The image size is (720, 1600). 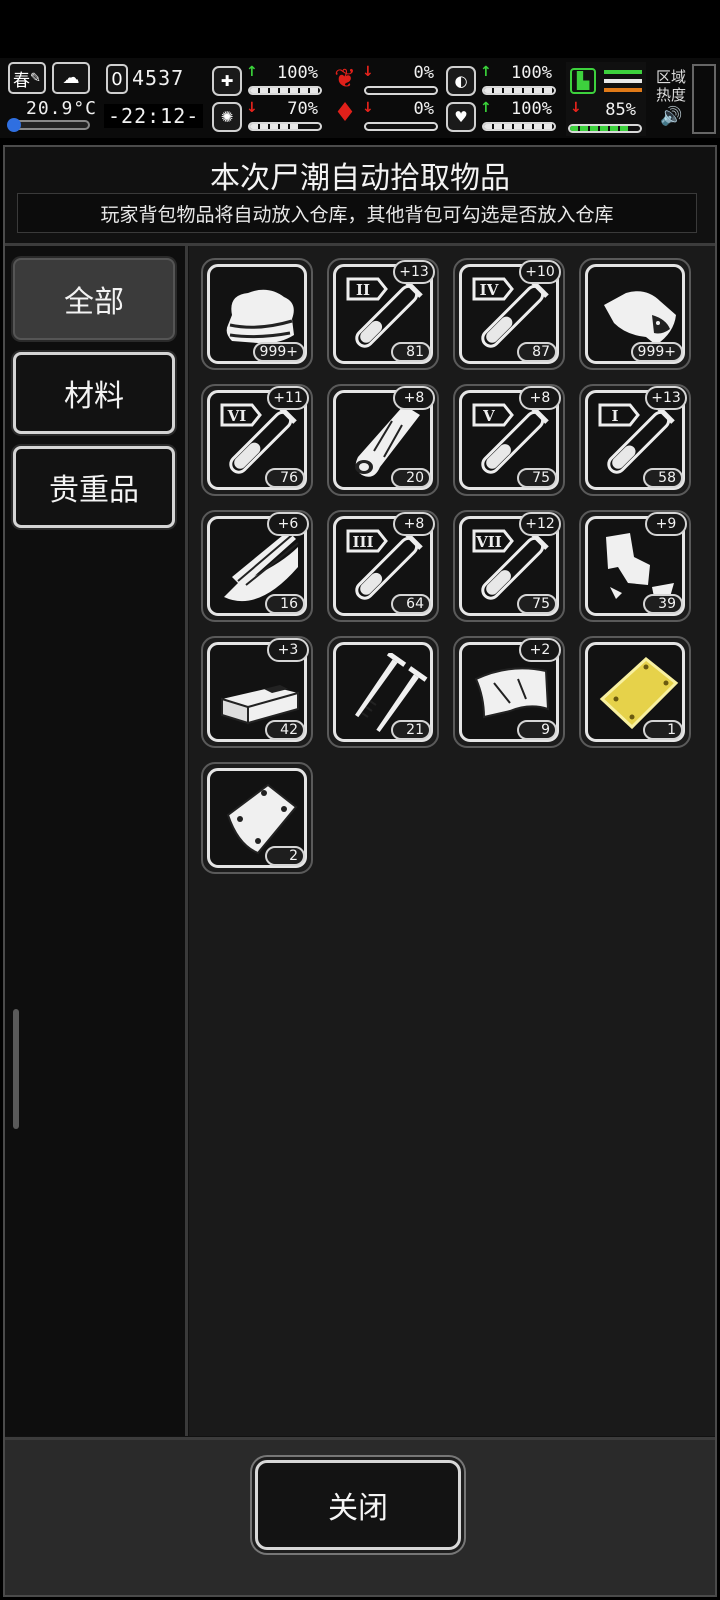 What do you see at coordinates (345, 113) in the screenshot?
I see `blood-drop-icon: ♦` at bounding box center [345, 113].